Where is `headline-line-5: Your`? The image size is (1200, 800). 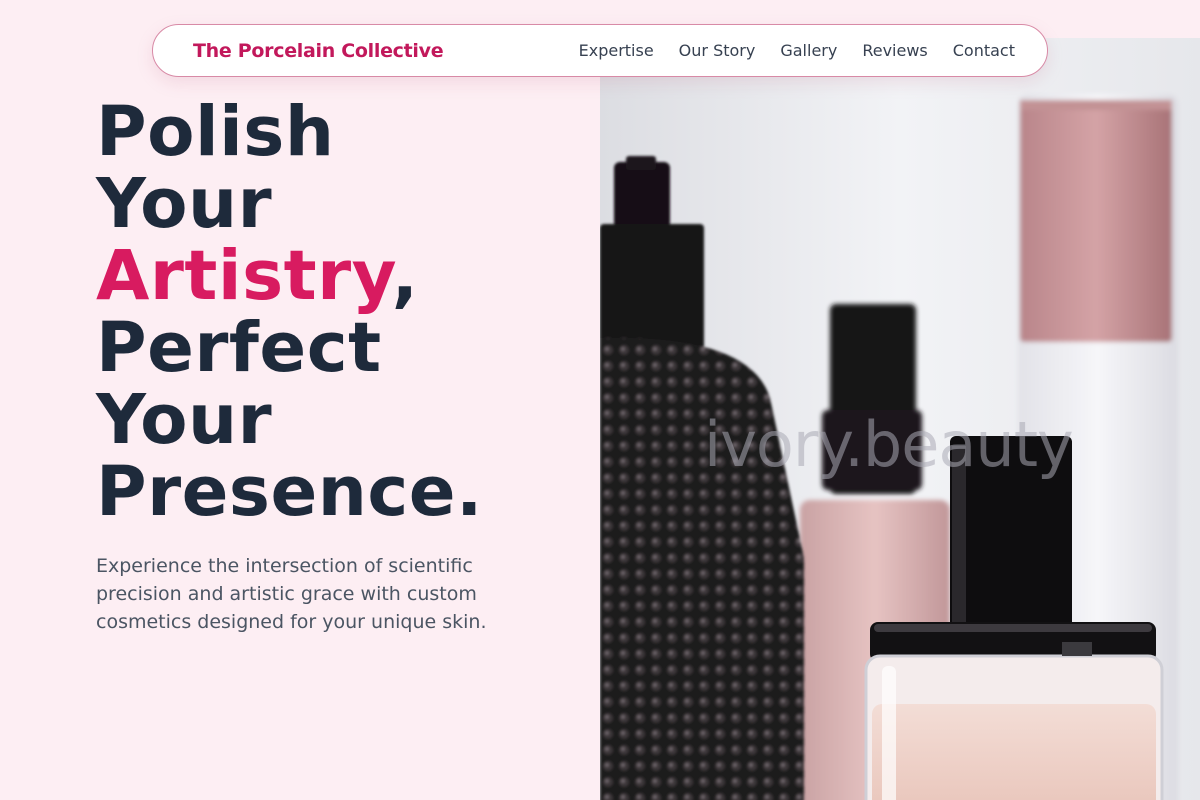
headline-line-5: Your is located at coordinates (184, 420).